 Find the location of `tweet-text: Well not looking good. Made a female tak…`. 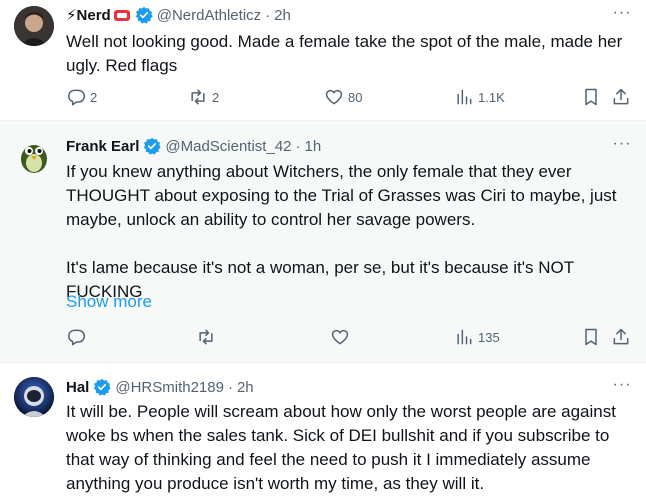

tweet-text: Well not looking good. Made a female tak… is located at coordinates (349, 54).